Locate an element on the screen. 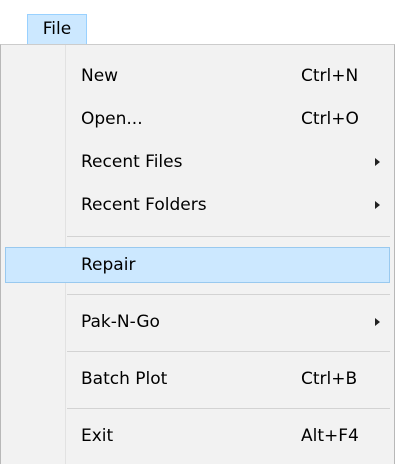  menu-item-recent-folders: Recent Folders is located at coordinates (197, 205).